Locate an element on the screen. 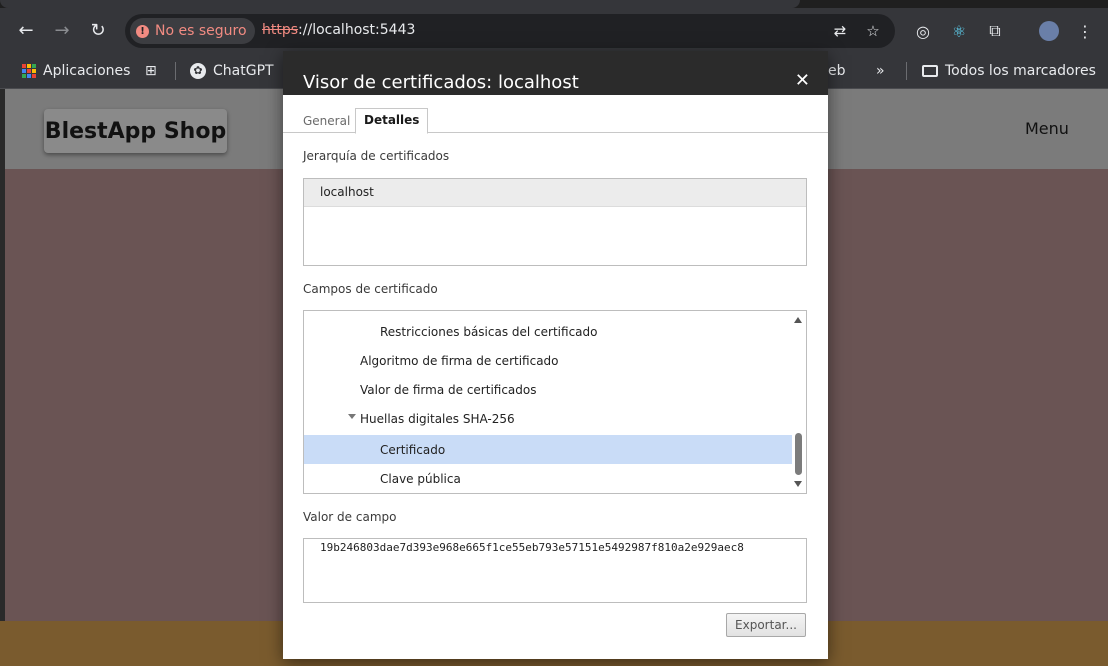  dialog-title: Visor de certificados: localhost is located at coordinates (441, 82).